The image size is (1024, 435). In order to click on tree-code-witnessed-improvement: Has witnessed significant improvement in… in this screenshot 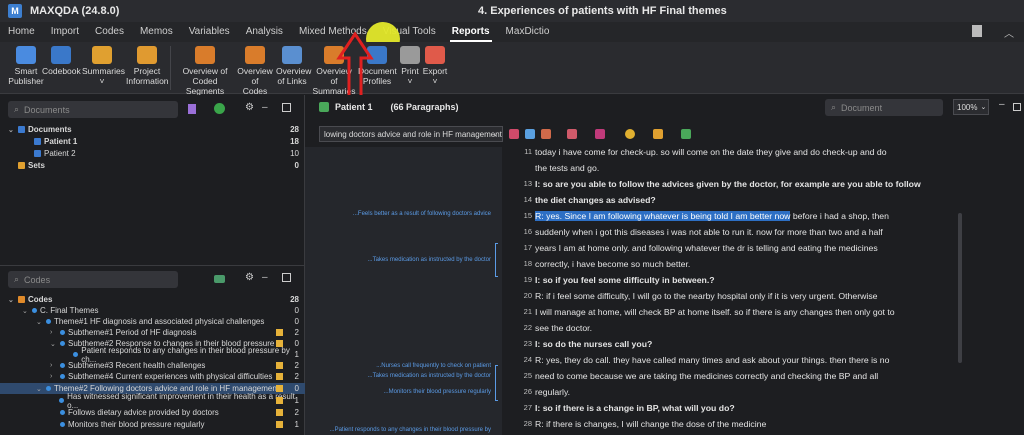, I will do `click(152, 401)`.